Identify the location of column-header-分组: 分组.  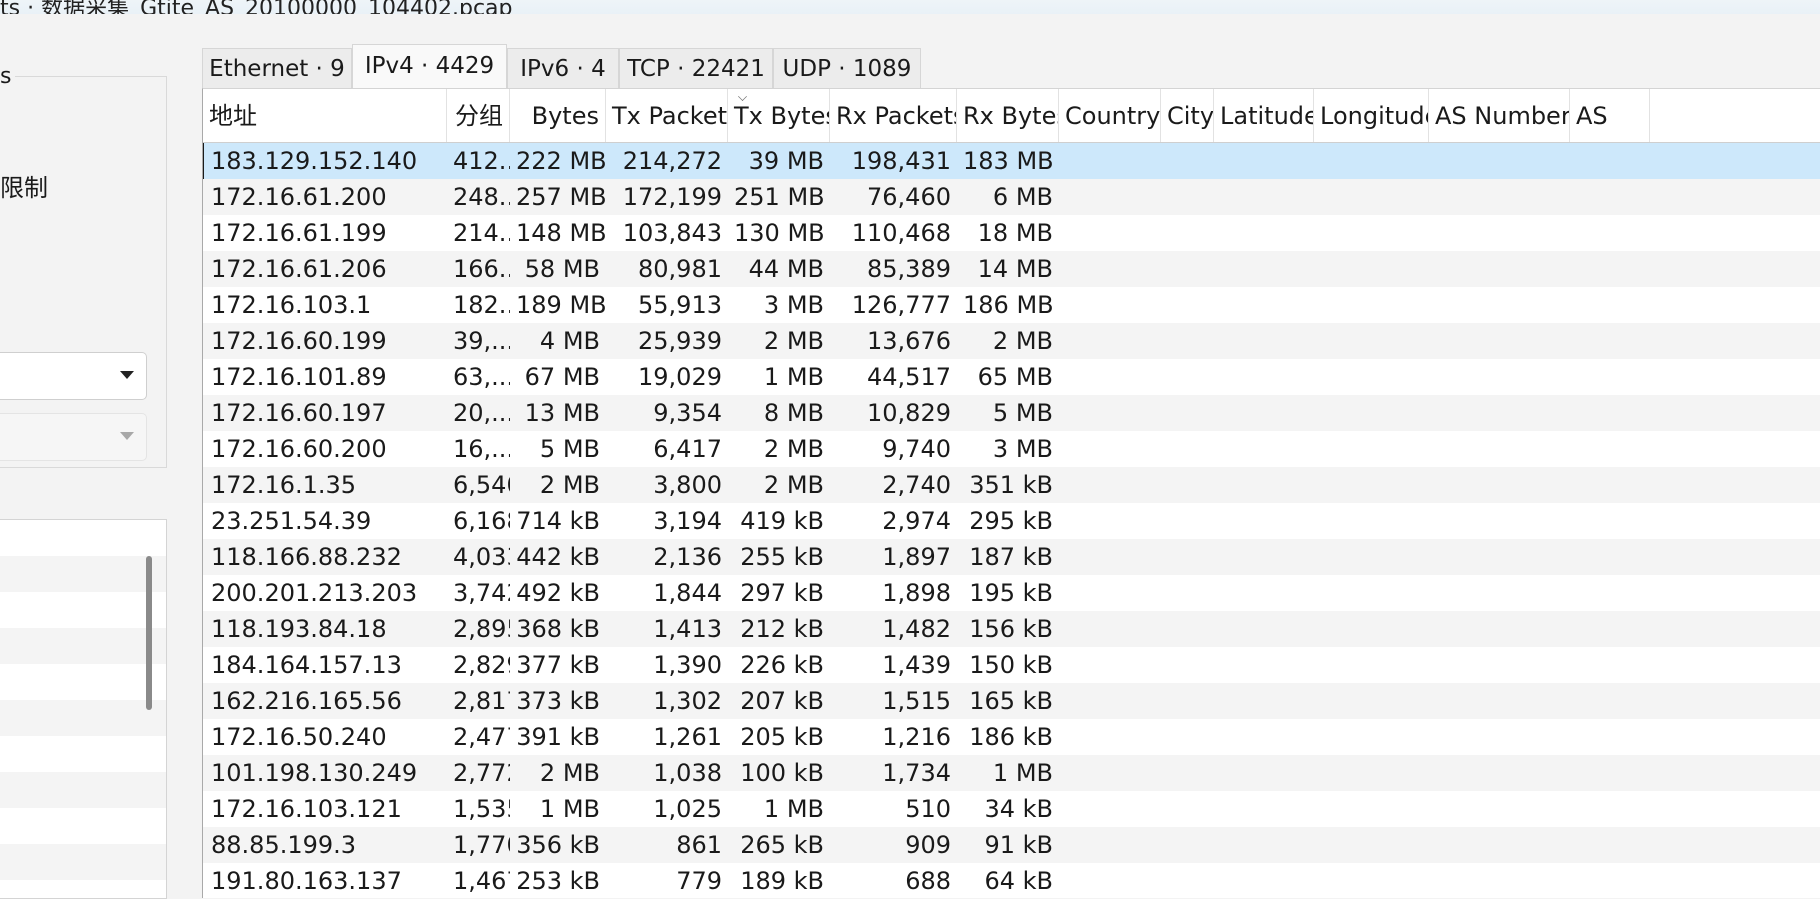
(478, 115).